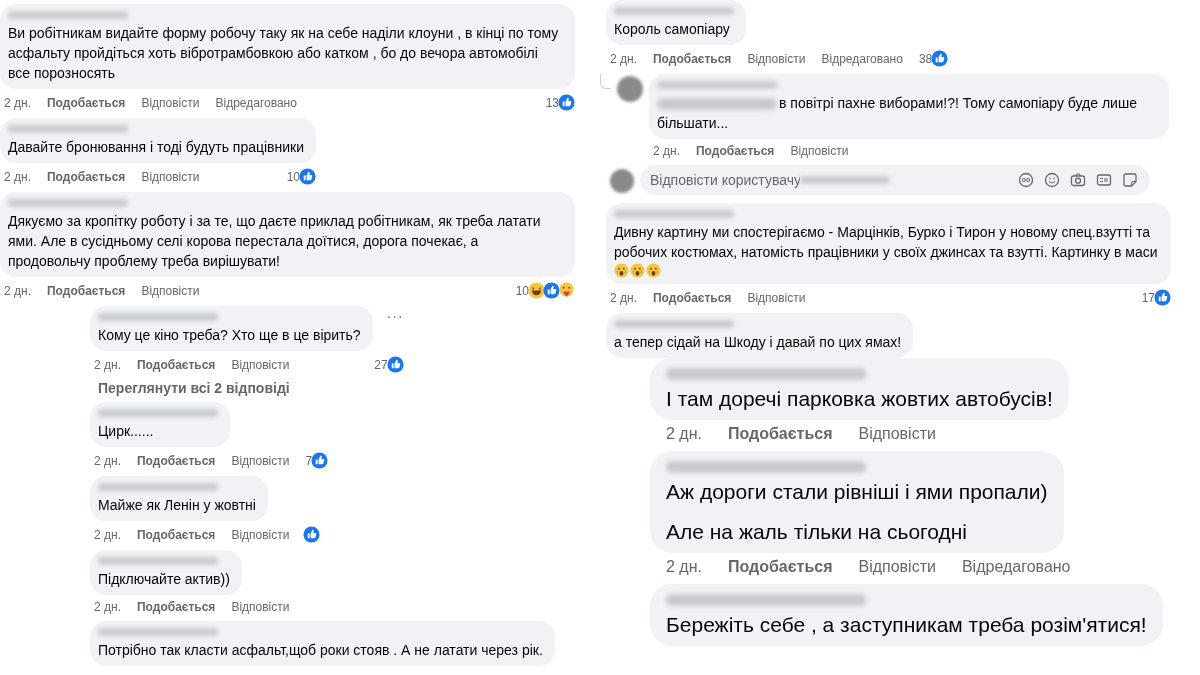  I want to click on avatar-sticker-icon, so click(1026, 180).